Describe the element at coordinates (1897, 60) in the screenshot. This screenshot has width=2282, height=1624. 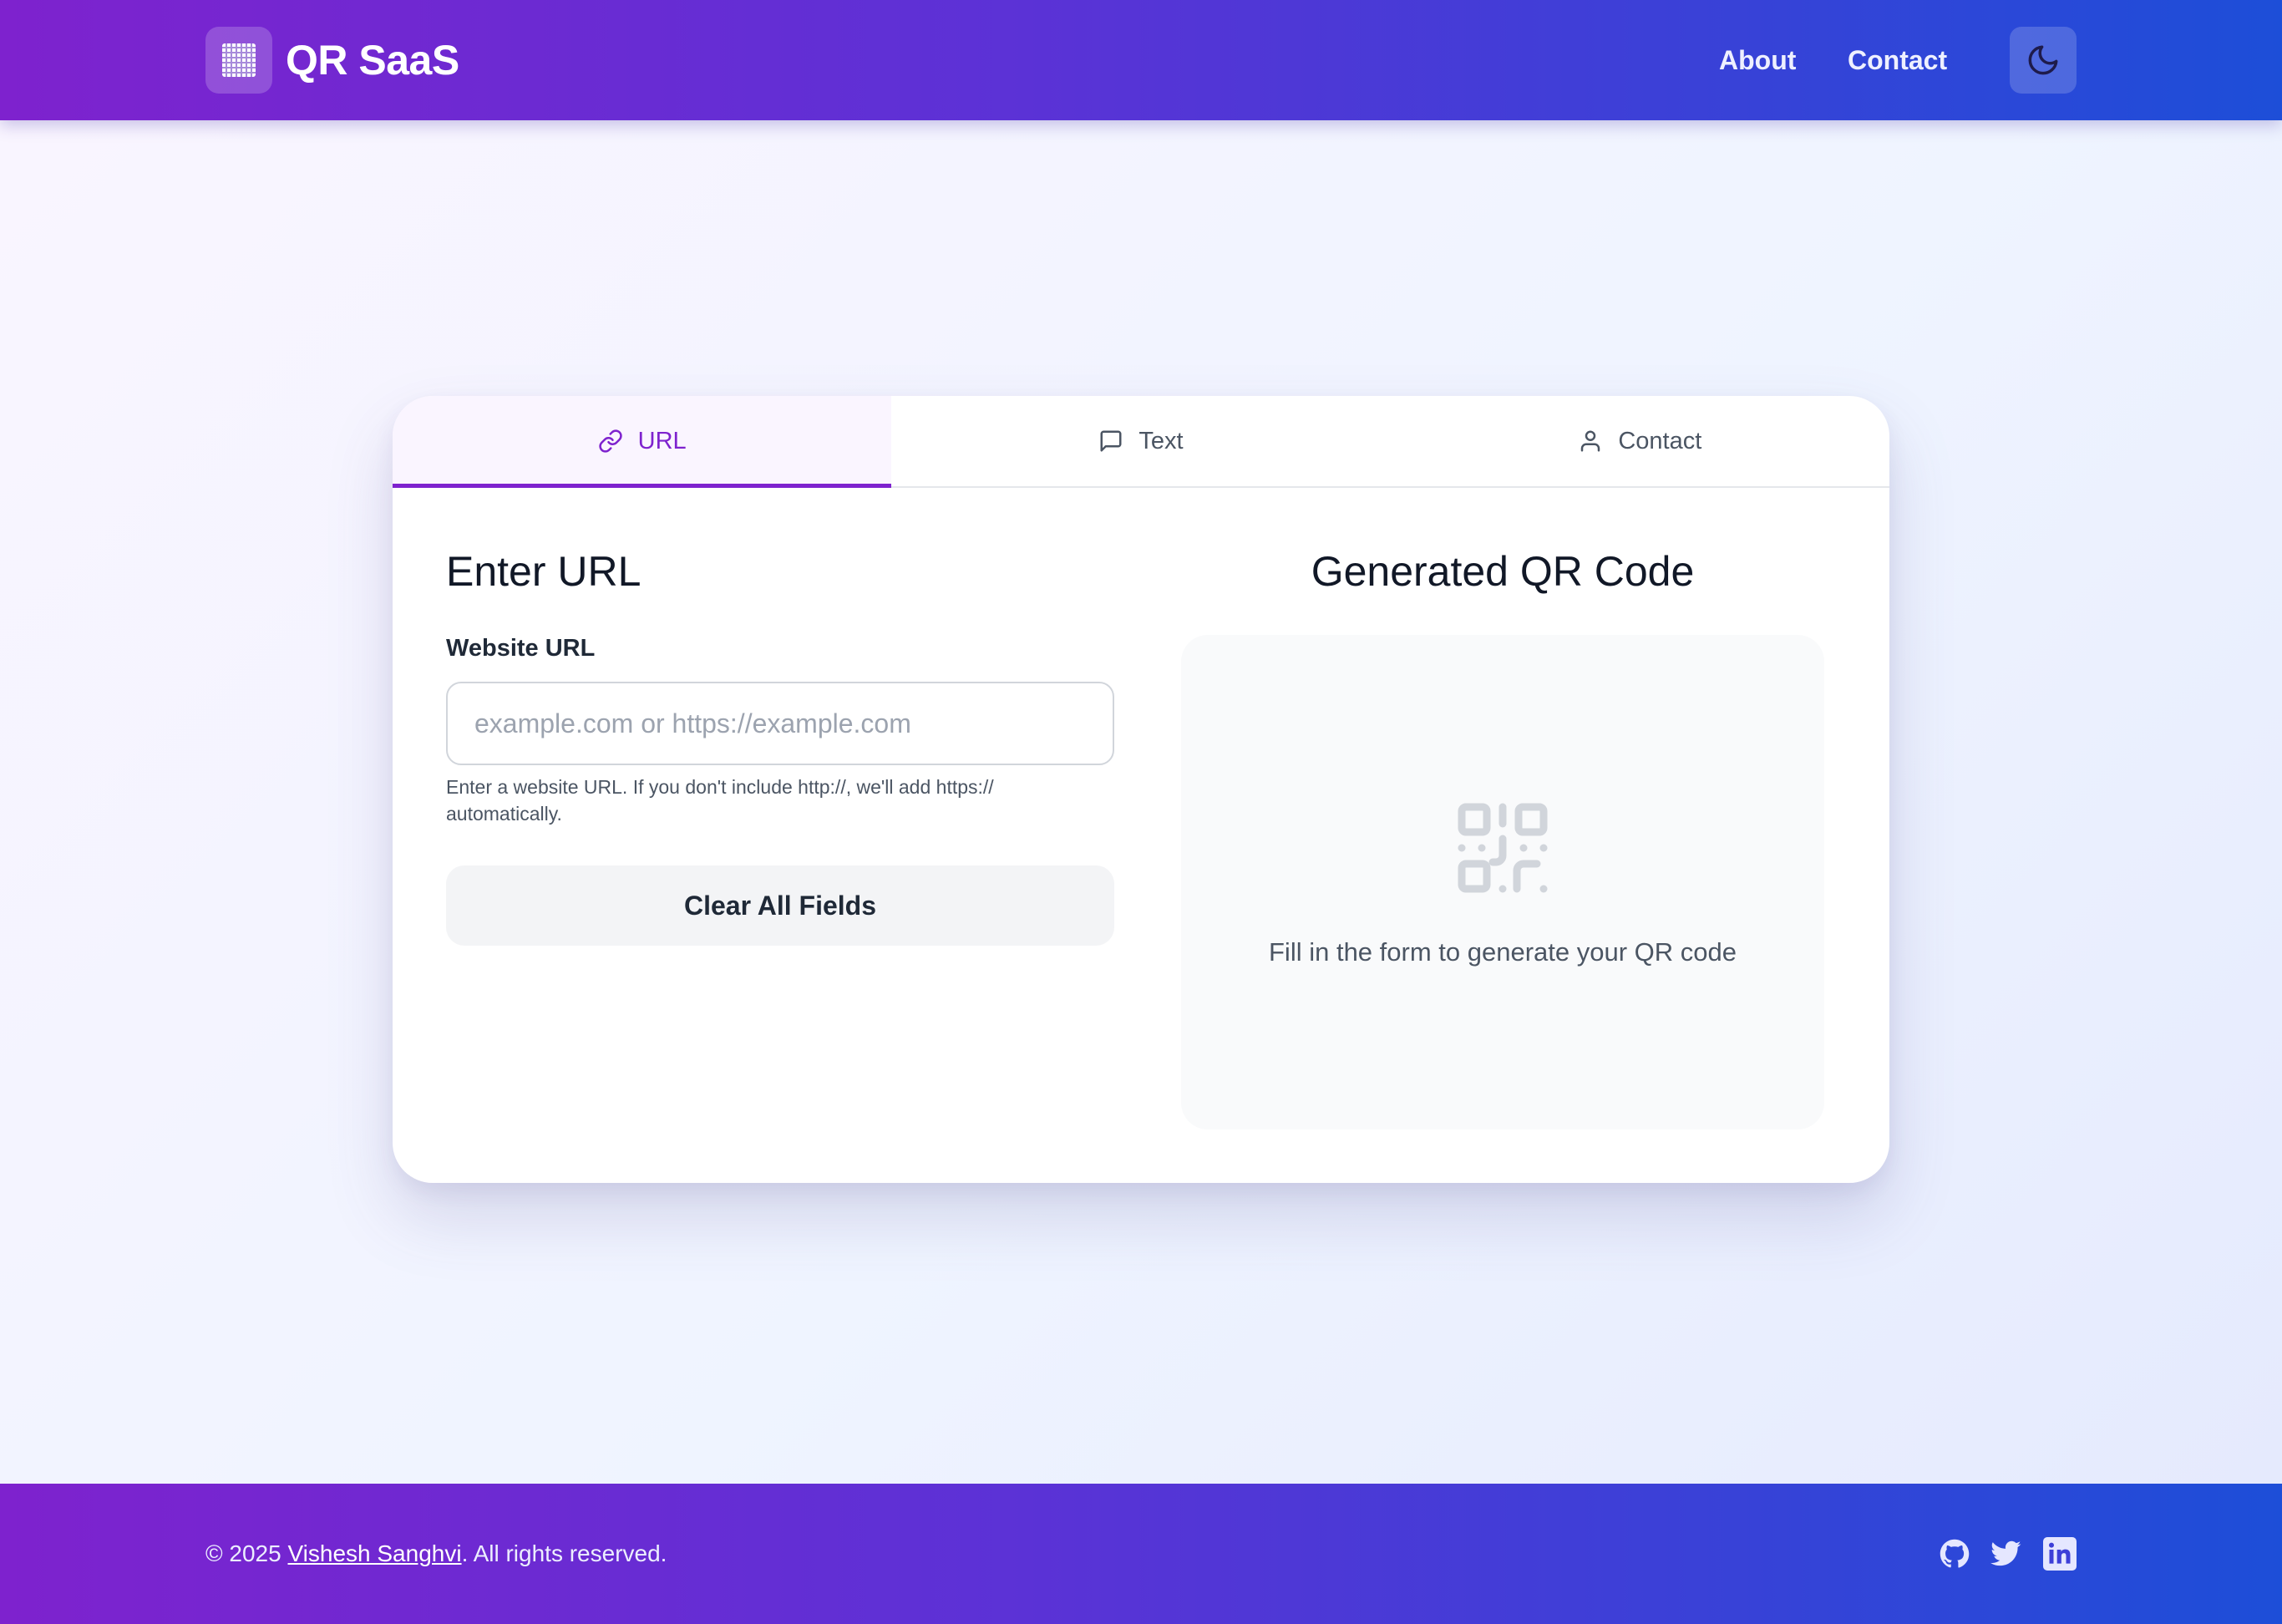
I see `nav-contact-link: Contact` at that location.